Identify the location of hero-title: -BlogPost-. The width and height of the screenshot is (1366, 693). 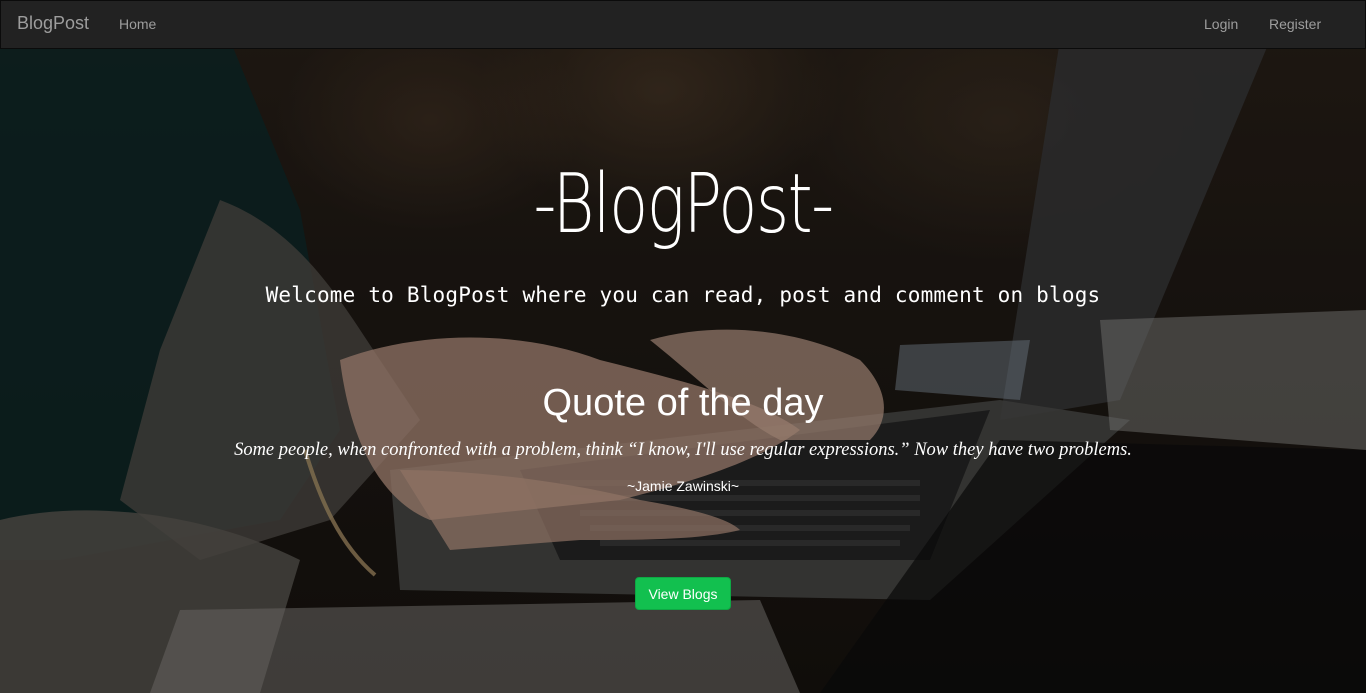
(683, 204).